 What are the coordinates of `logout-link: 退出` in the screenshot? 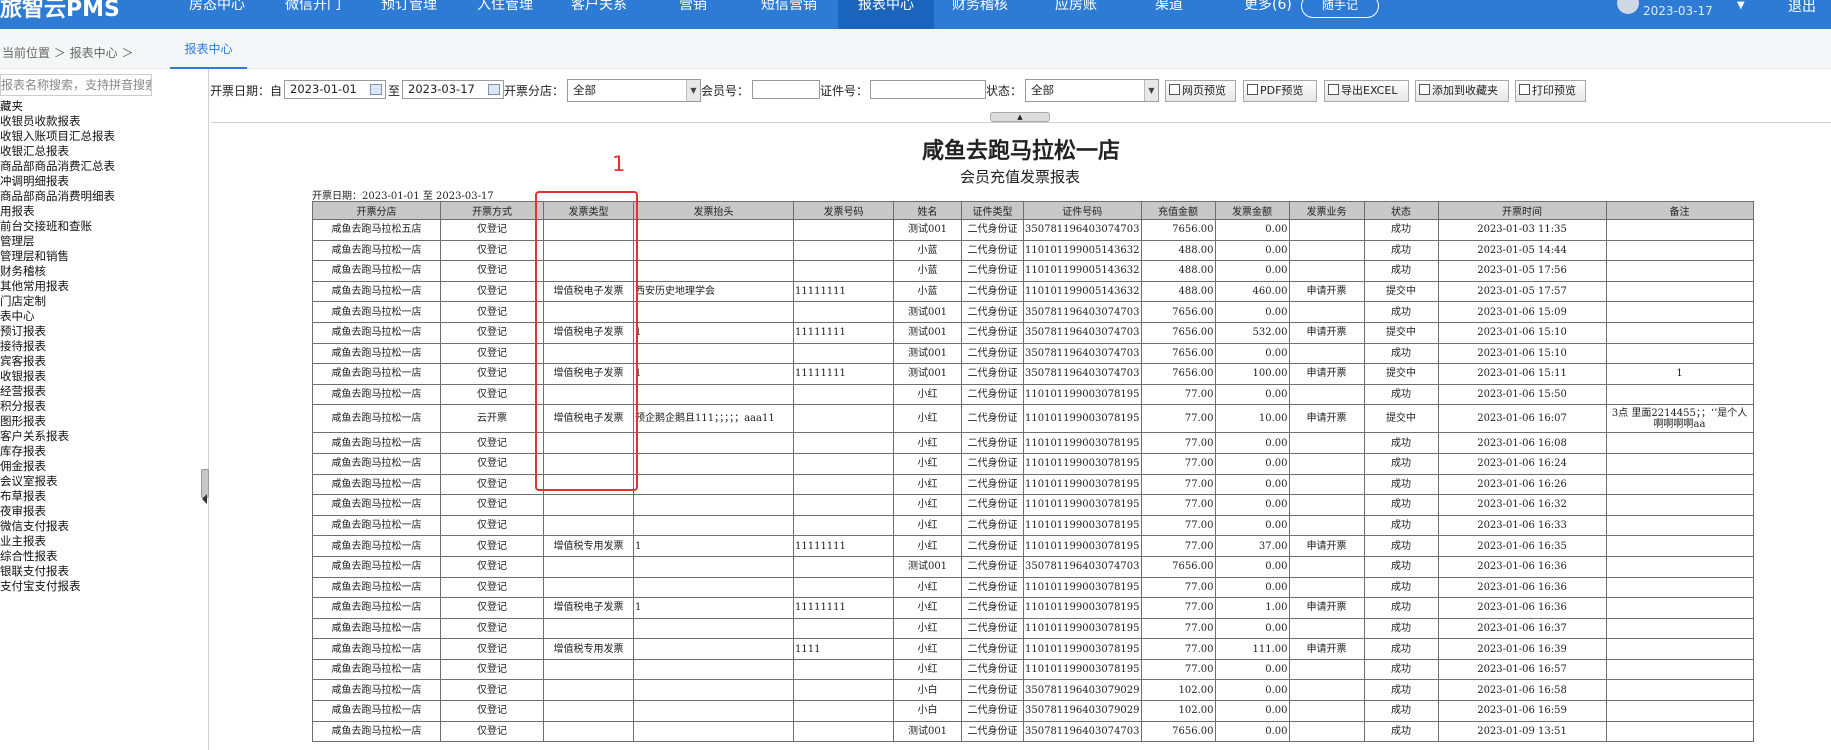 It's located at (1802, 8).